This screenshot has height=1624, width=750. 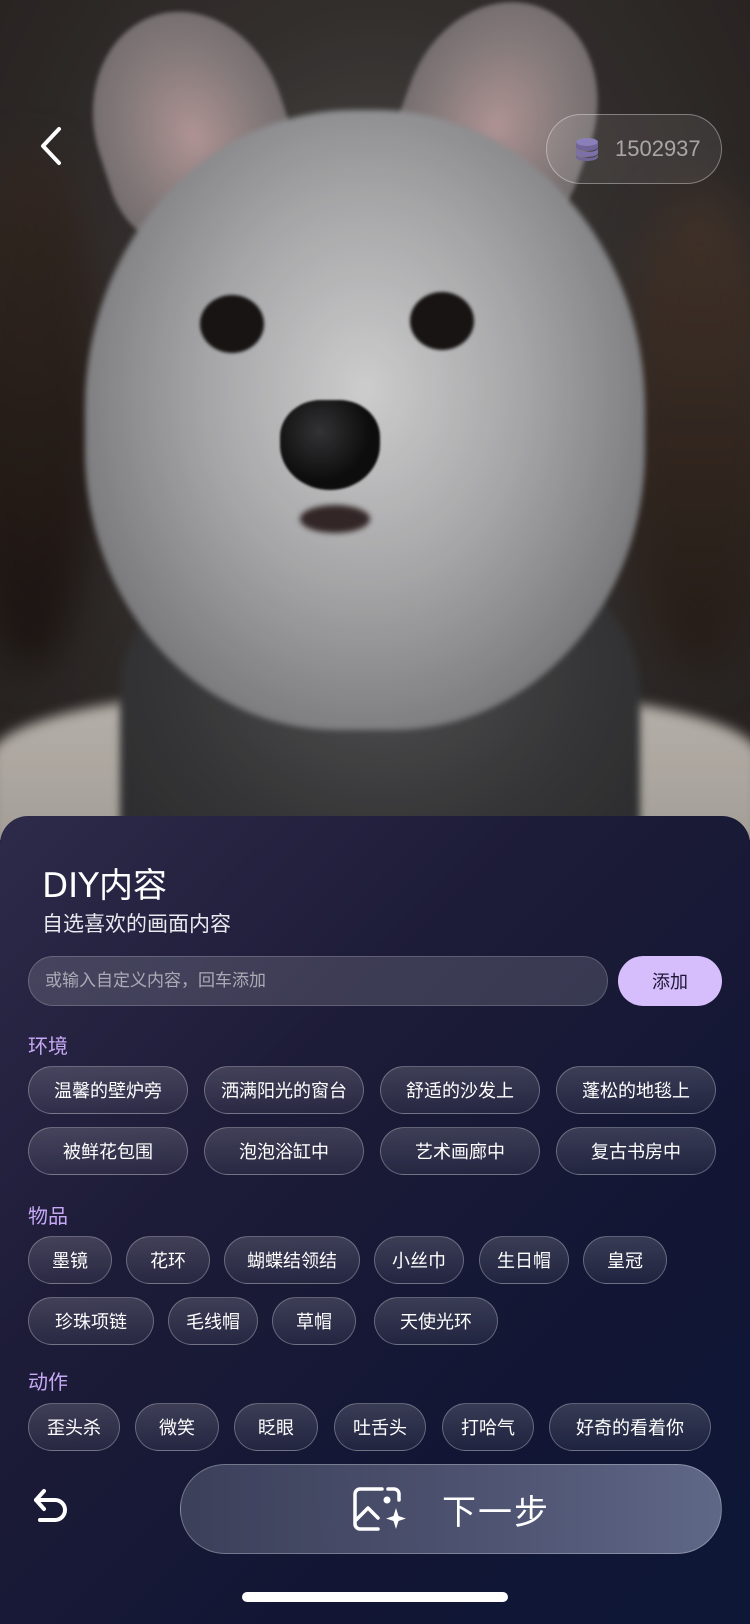 What do you see at coordinates (380, 1427) in the screenshot?
I see `chip-action: 吐舌头` at bounding box center [380, 1427].